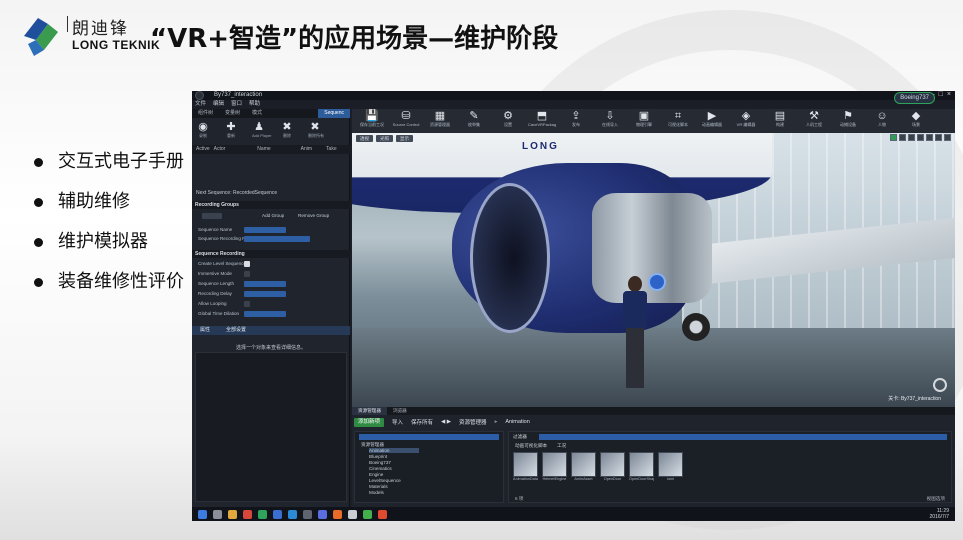  Describe the element at coordinates (400, 411) in the screenshot. I see `tab-browser: 浏览器` at that location.